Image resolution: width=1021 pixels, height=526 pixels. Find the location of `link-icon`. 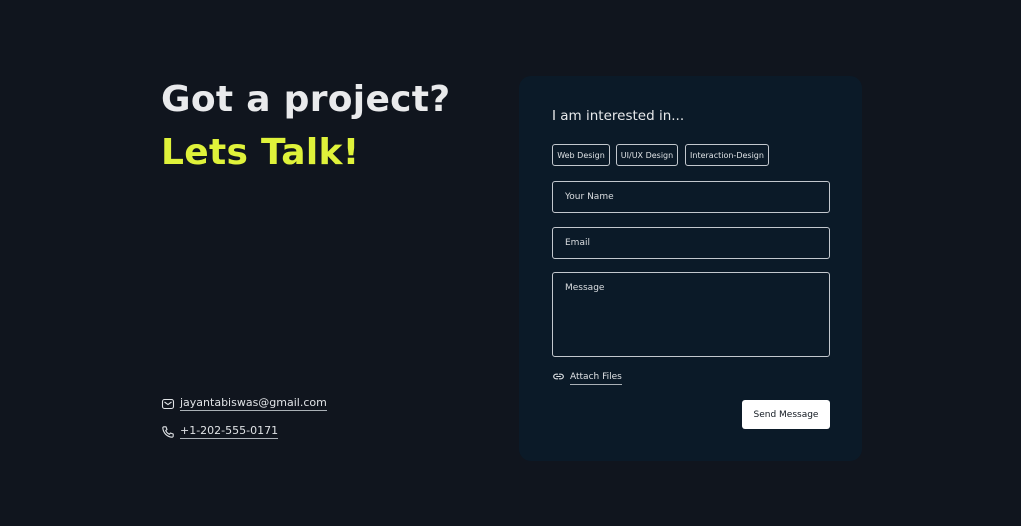

link-icon is located at coordinates (558, 378).